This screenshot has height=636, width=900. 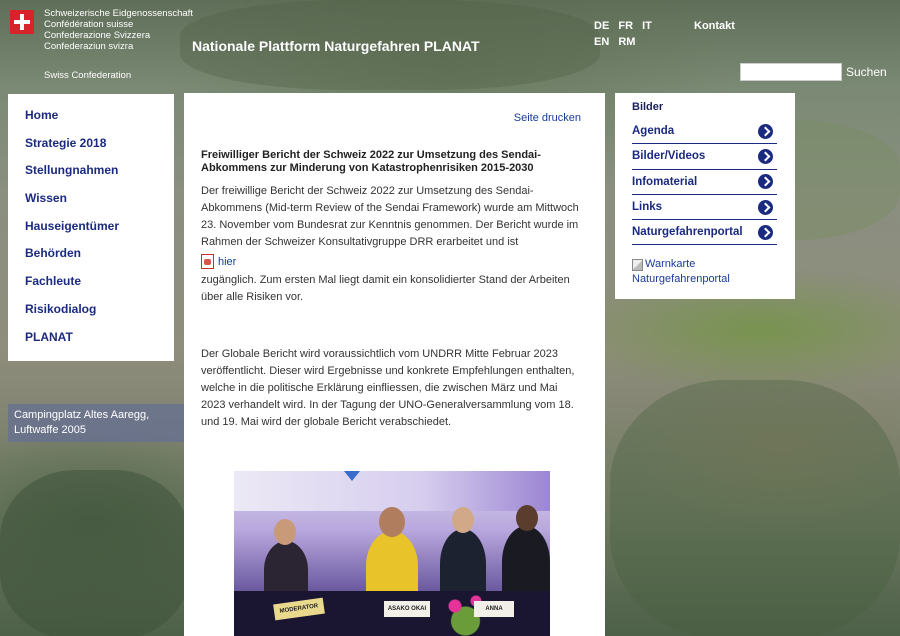 I want to click on nav-item-risikodialog: Risikodialog, so click(x=91, y=316).